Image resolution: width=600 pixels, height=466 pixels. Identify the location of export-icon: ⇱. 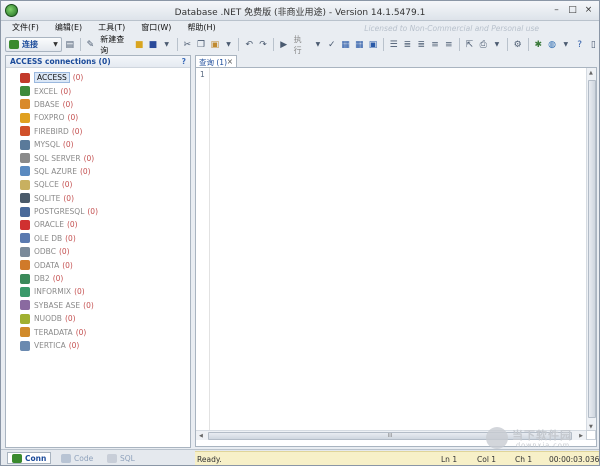
(470, 44).